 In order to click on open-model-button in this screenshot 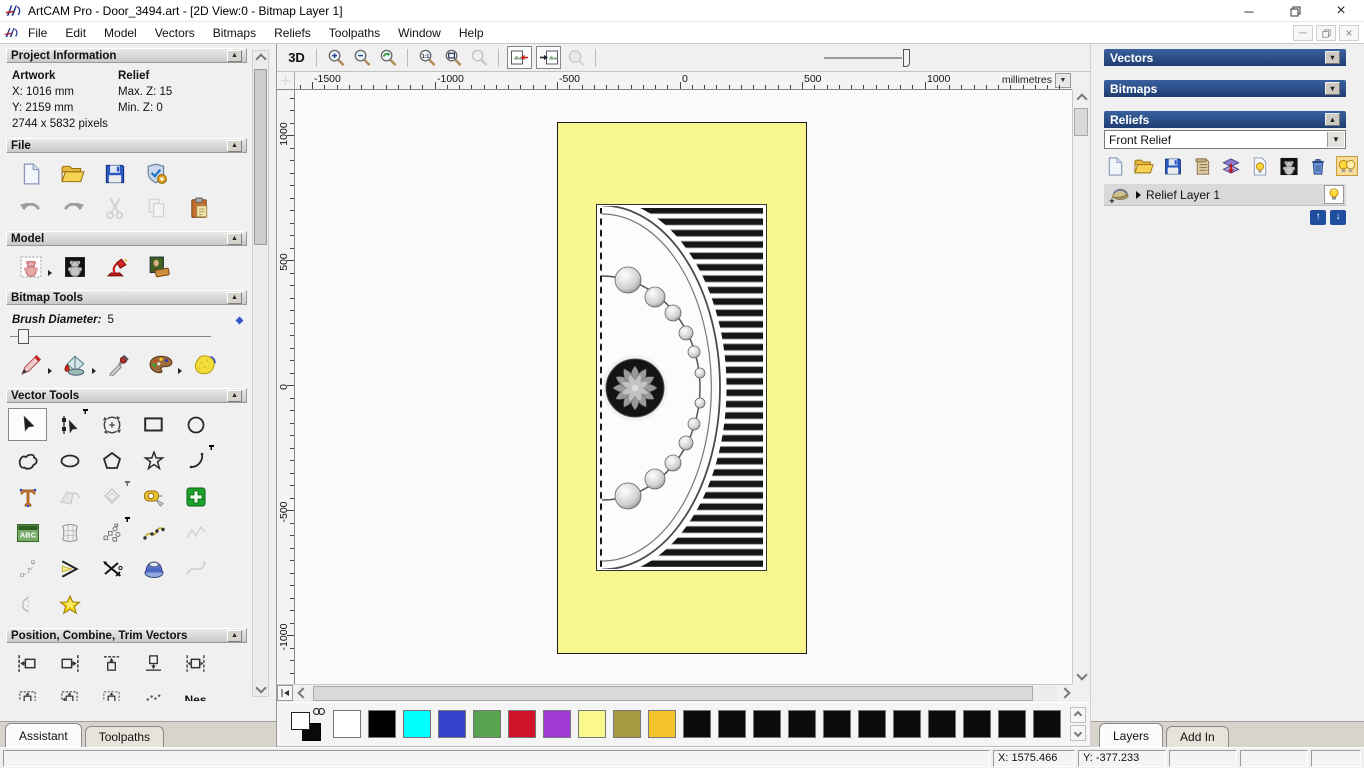, I will do `click(73, 174)`.